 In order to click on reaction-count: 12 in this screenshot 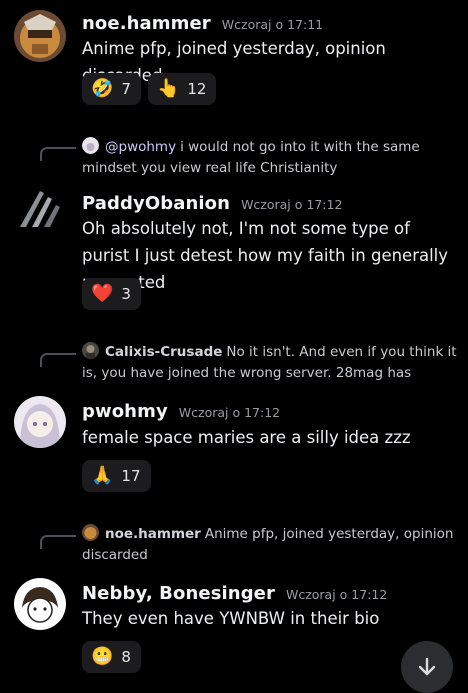, I will do `click(197, 89)`.